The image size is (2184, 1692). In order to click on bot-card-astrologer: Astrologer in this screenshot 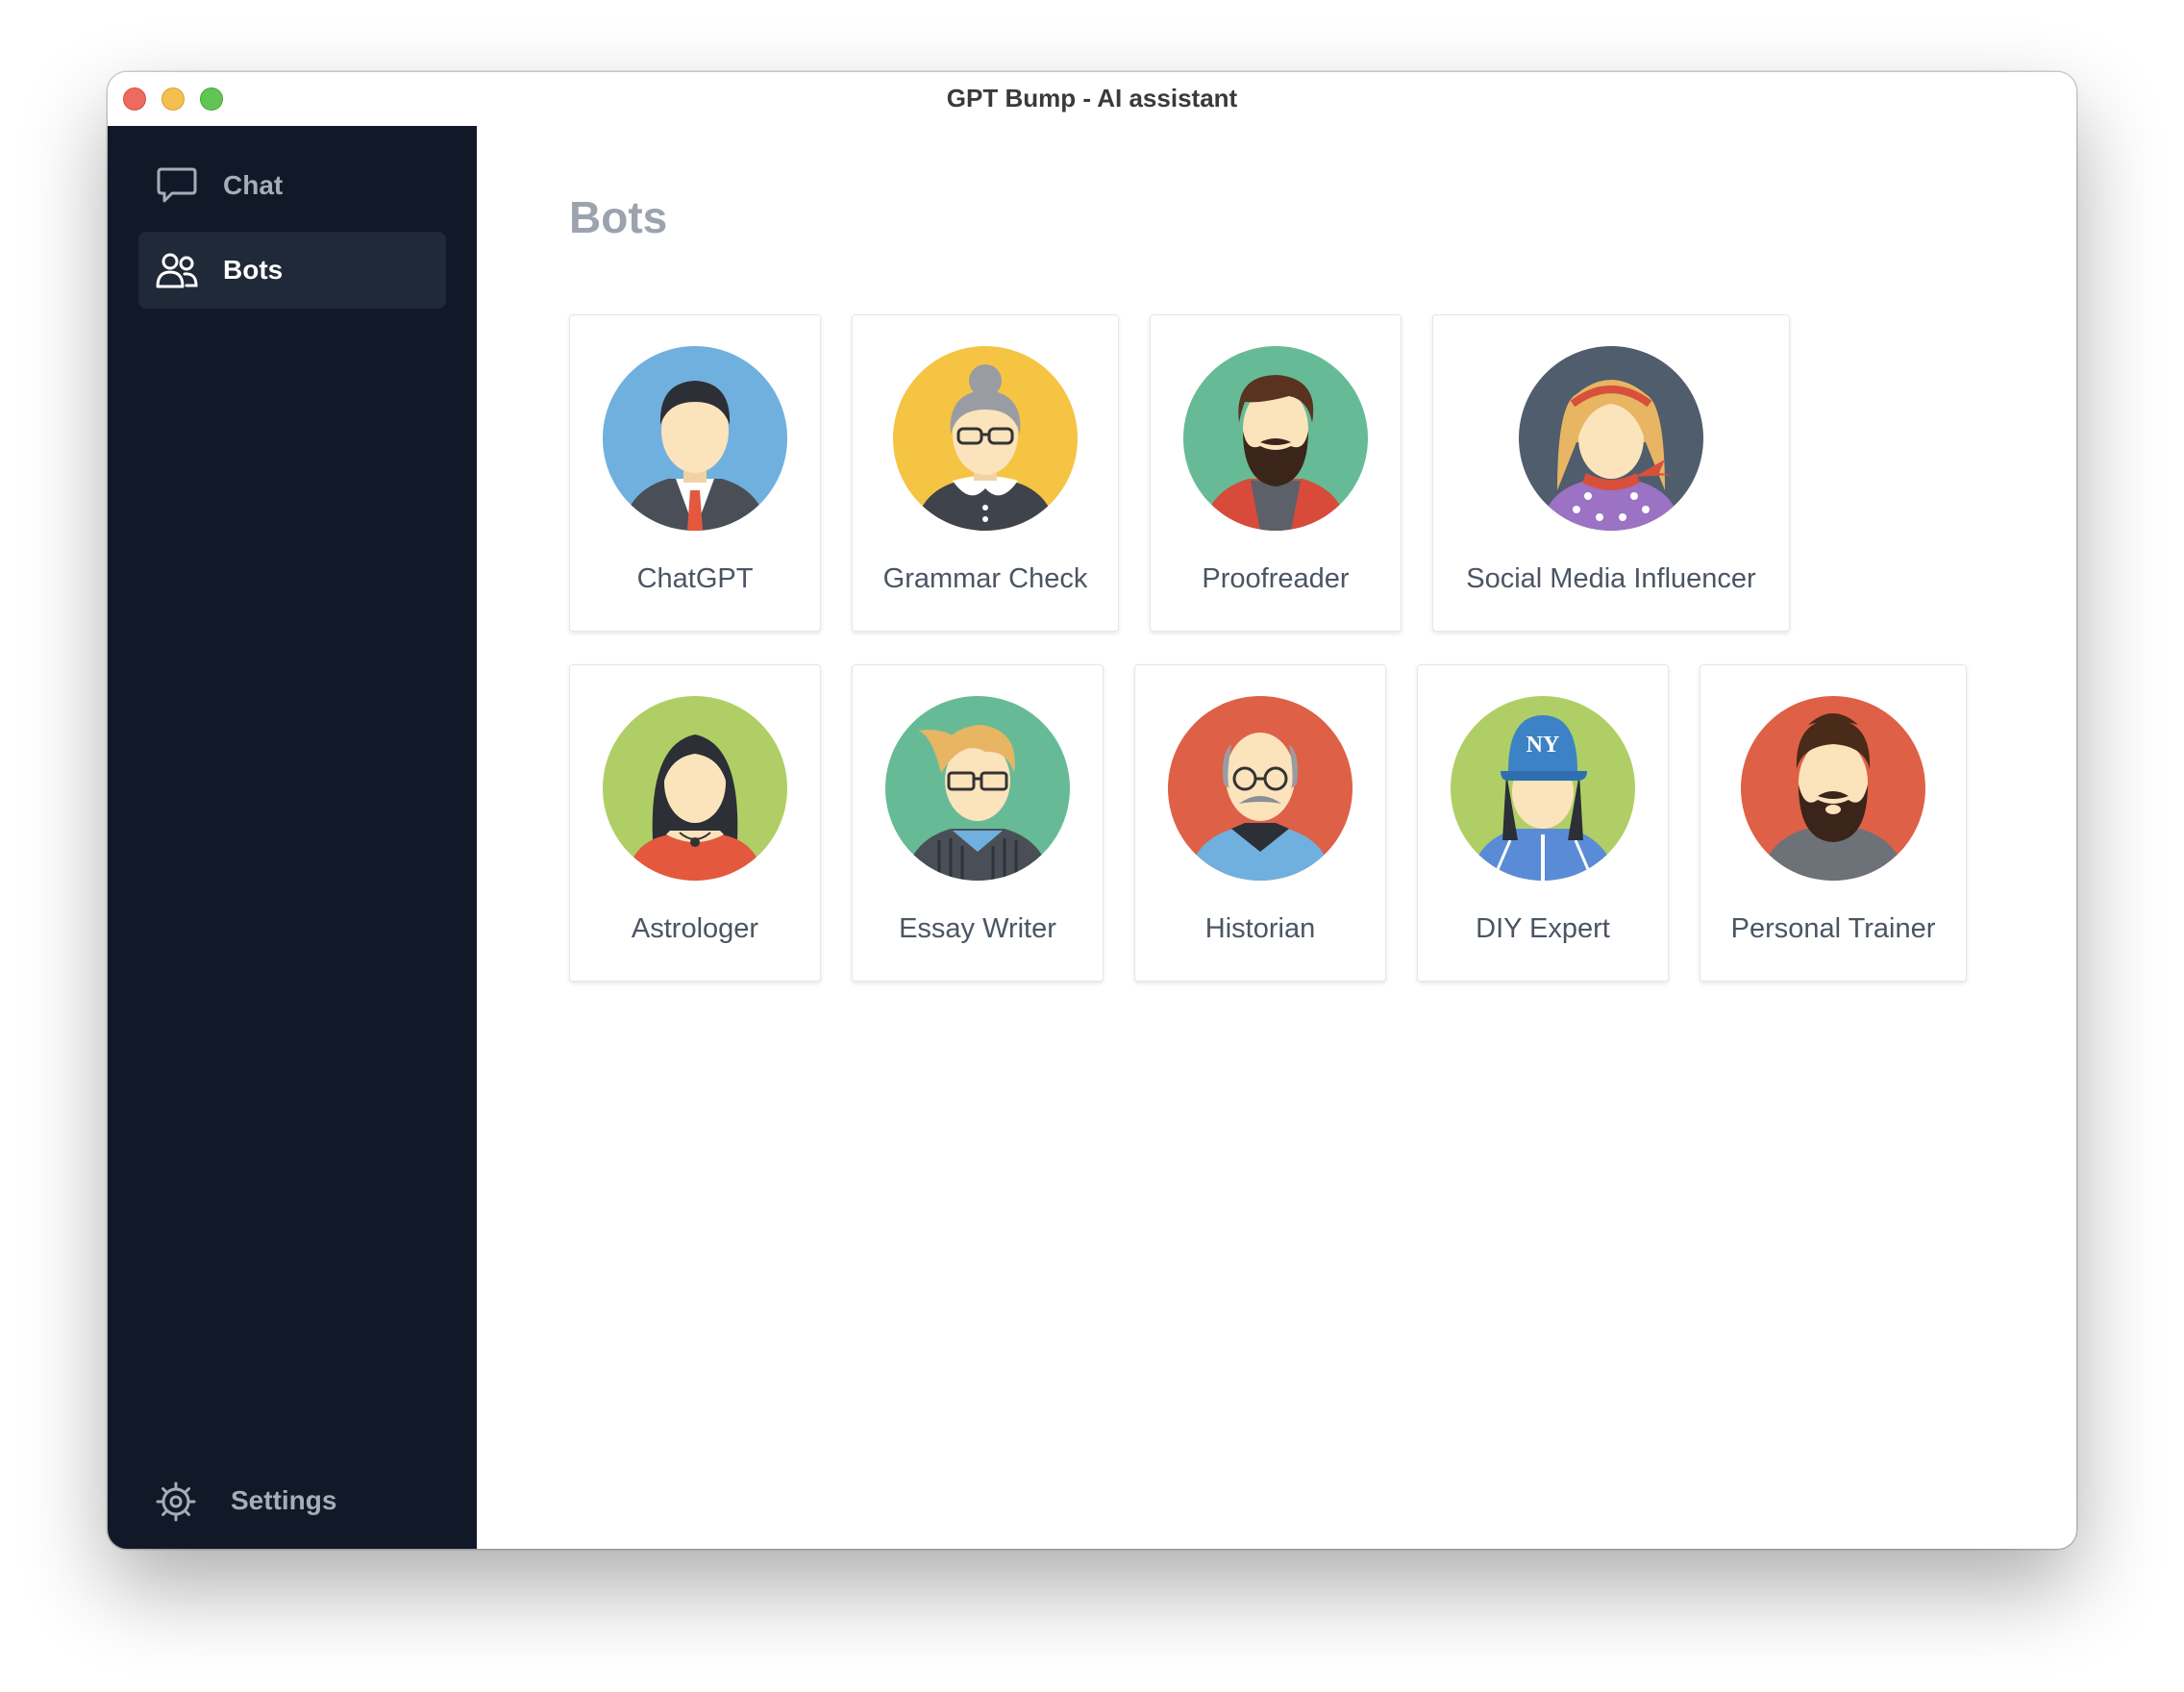, I will do `click(695, 823)`.